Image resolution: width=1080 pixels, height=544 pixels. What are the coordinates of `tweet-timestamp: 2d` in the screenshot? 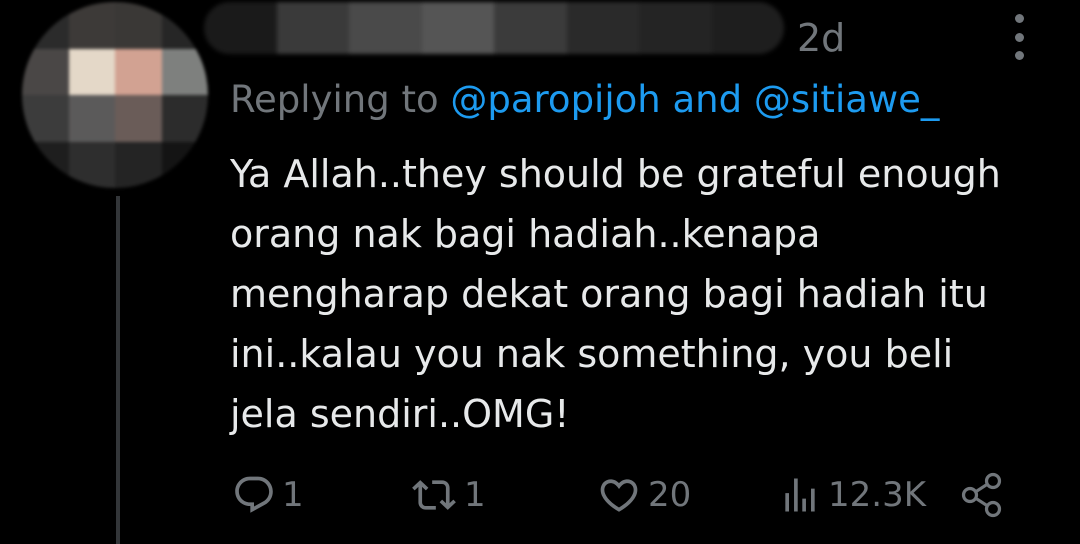 It's located at (821, 38).